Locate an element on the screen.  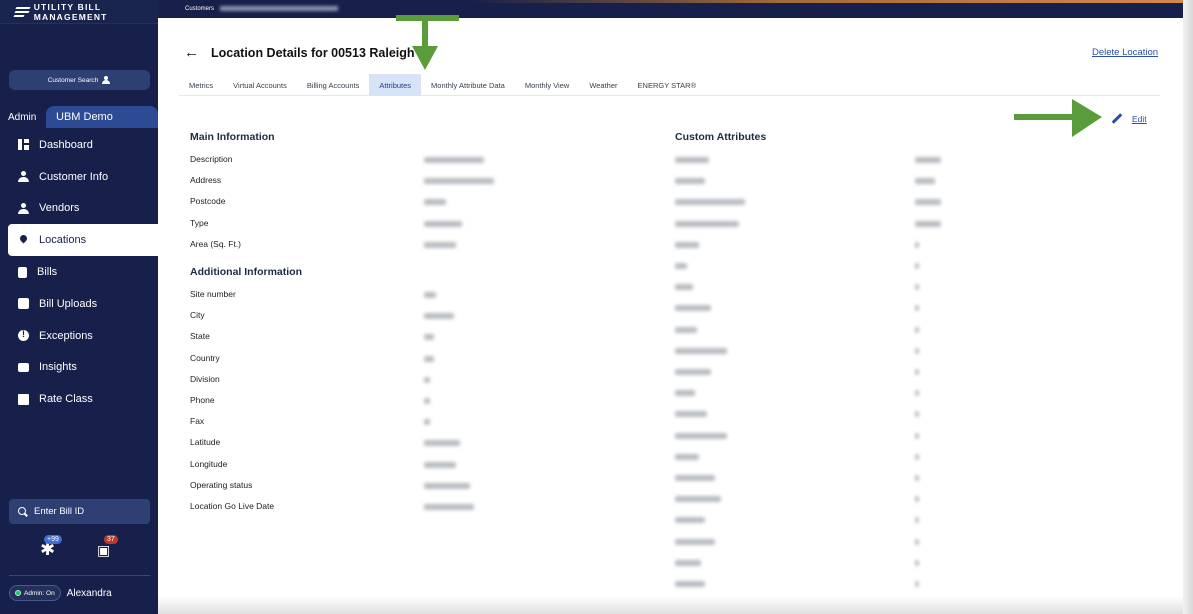
delete-location-link: Delete Location is located at coordinates (1125, 52).